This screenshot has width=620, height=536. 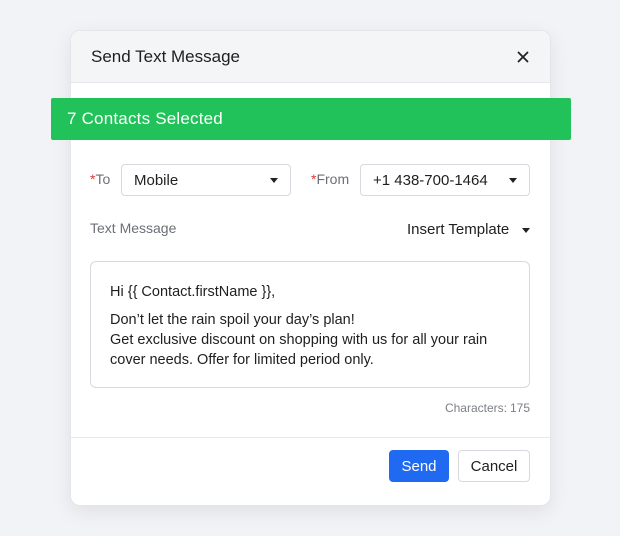 I want to click on from-label: *From, so click(x=330, y=179).